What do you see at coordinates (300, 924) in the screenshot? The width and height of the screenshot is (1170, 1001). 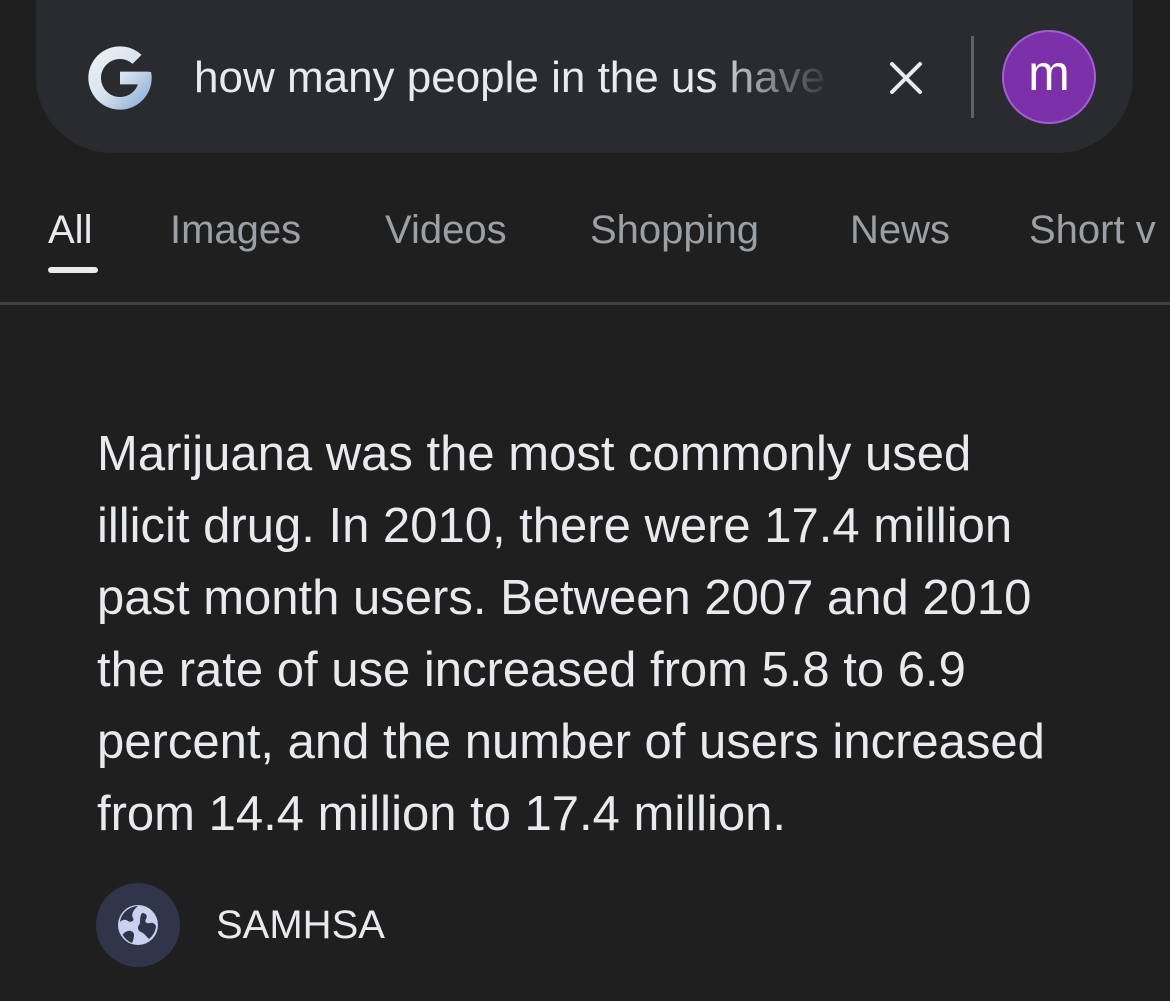 I see `source-name: SAMHSA` at bounding box center [300, 924].